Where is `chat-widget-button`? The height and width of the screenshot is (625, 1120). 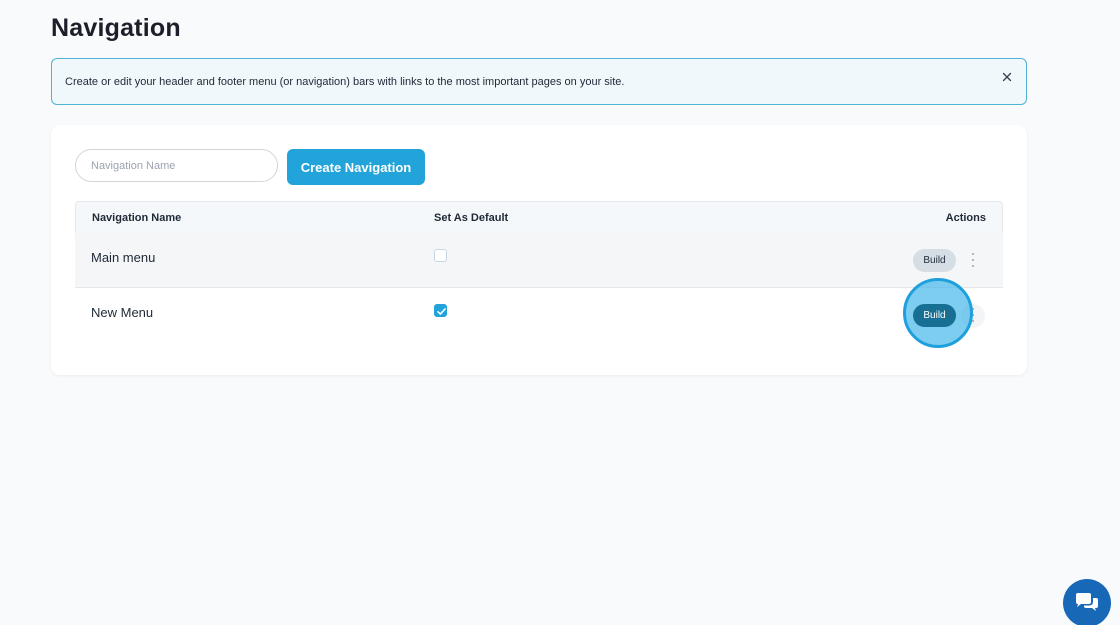
chat-widget-button is located at coordinates (1087, 602).